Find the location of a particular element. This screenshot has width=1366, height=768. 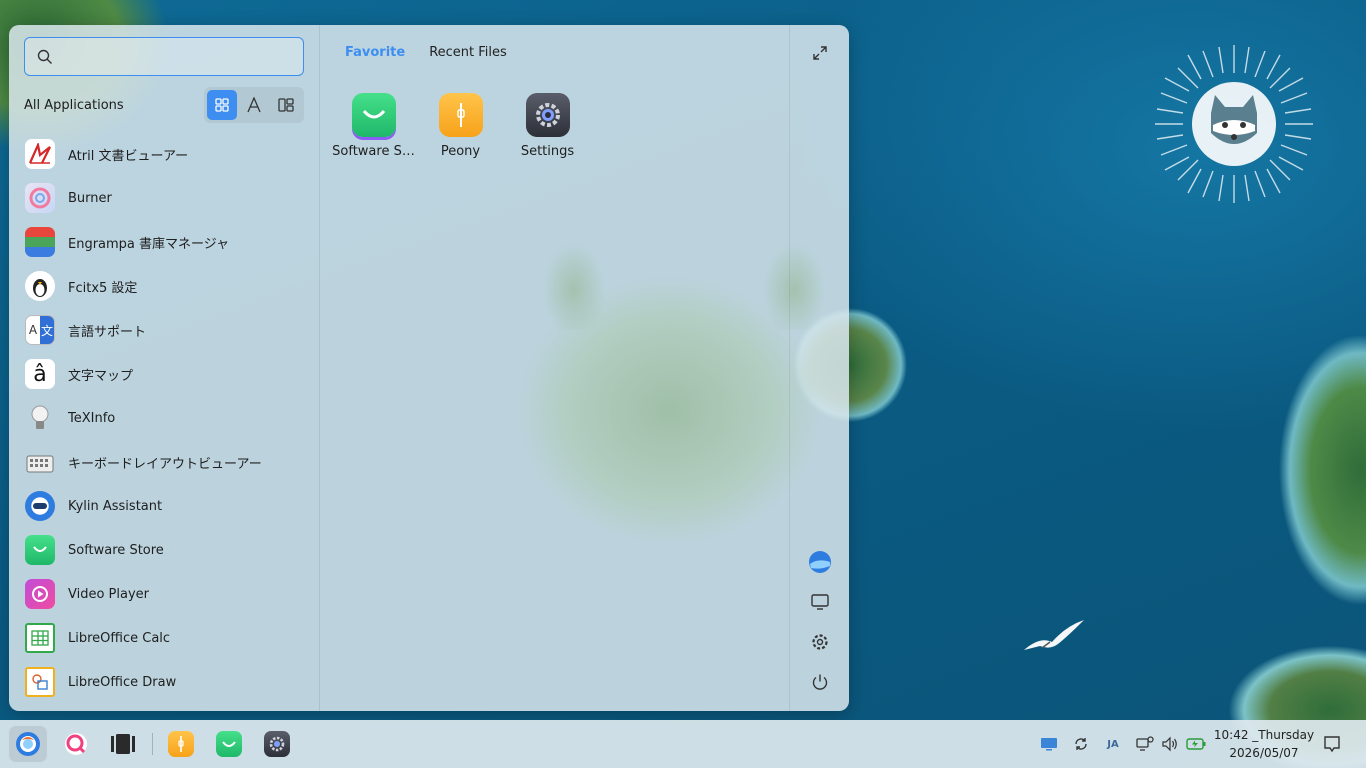

battery-icon is located at coordinates (1196, 744).